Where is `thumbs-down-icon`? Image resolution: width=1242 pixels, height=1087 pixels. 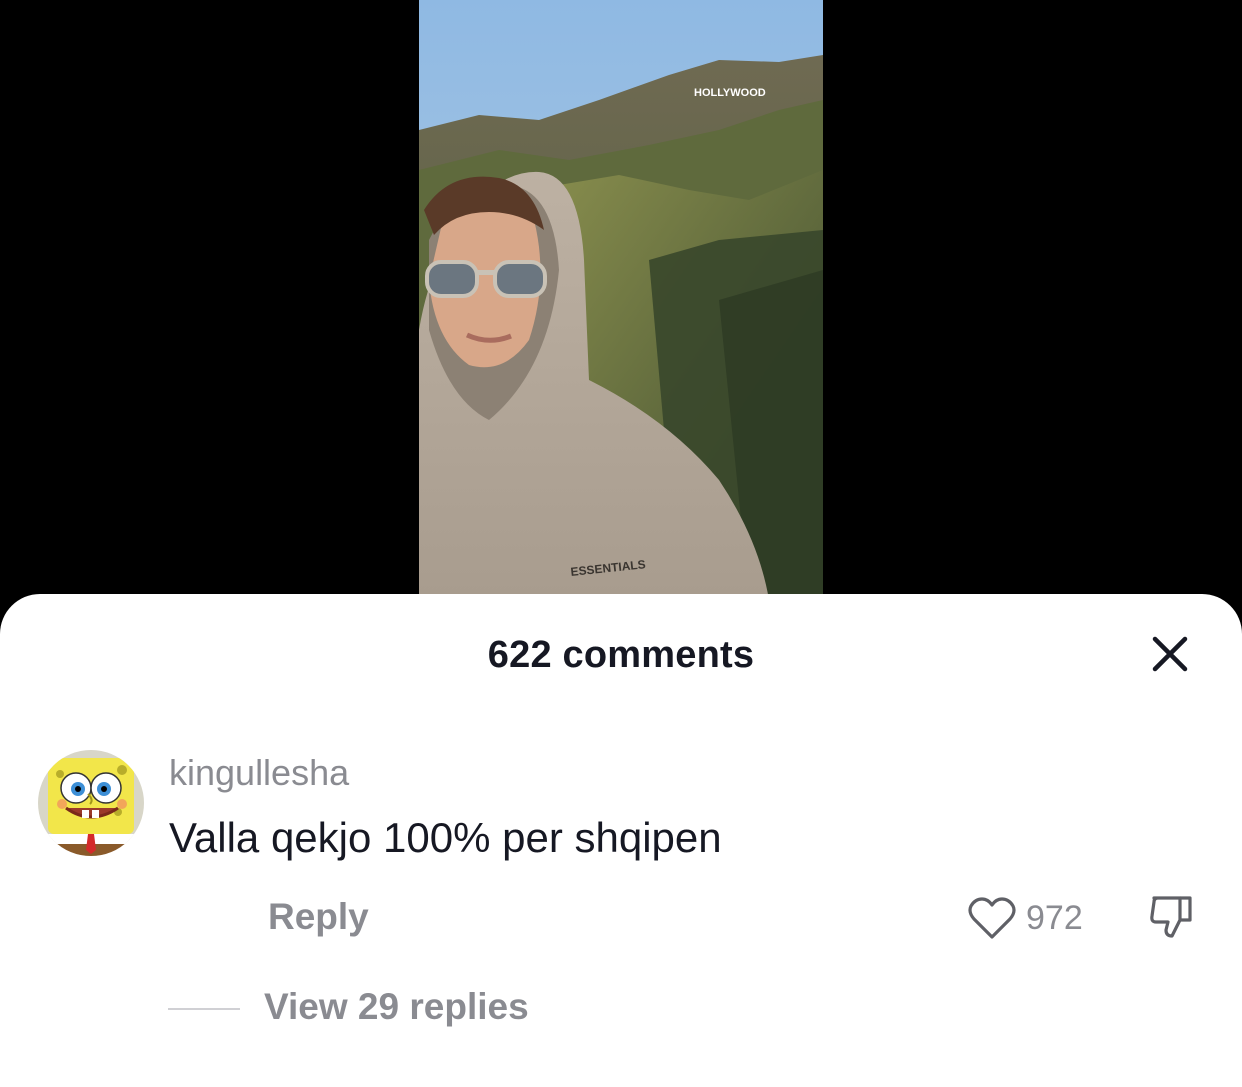 thumbs-down-icon is located at coordinates (1171, 917).